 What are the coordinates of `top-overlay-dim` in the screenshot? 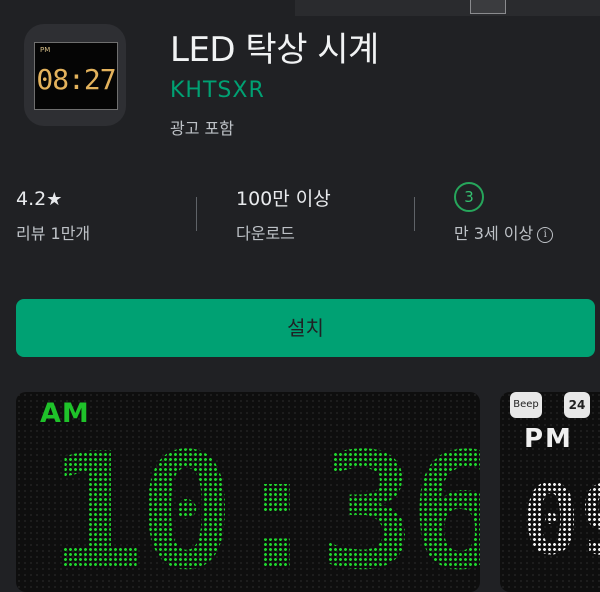 It's located at (147, 8).